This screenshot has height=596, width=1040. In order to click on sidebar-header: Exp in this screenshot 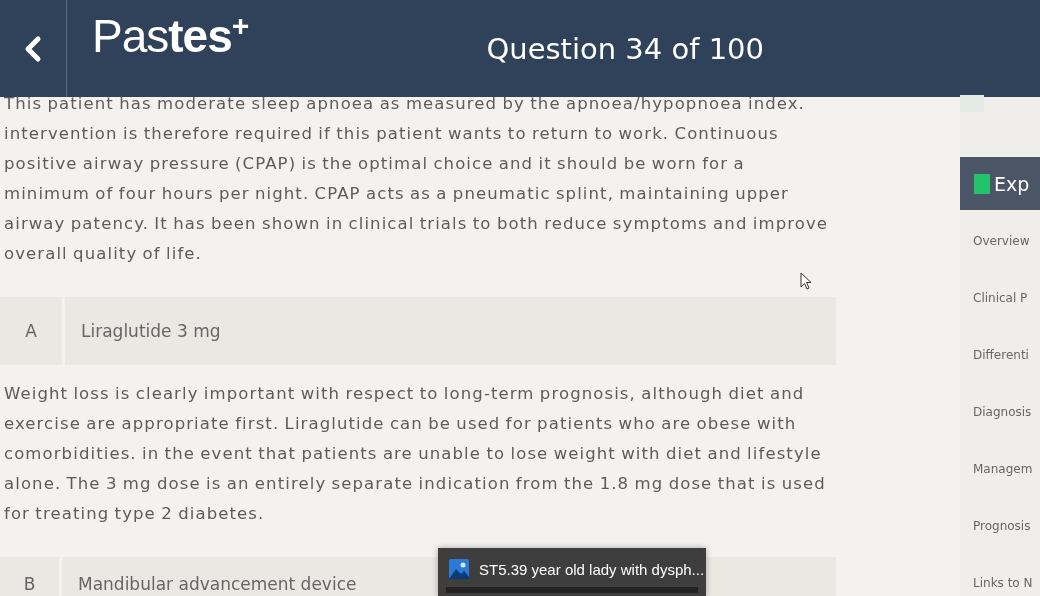, I will do `click(1000, 183)`.